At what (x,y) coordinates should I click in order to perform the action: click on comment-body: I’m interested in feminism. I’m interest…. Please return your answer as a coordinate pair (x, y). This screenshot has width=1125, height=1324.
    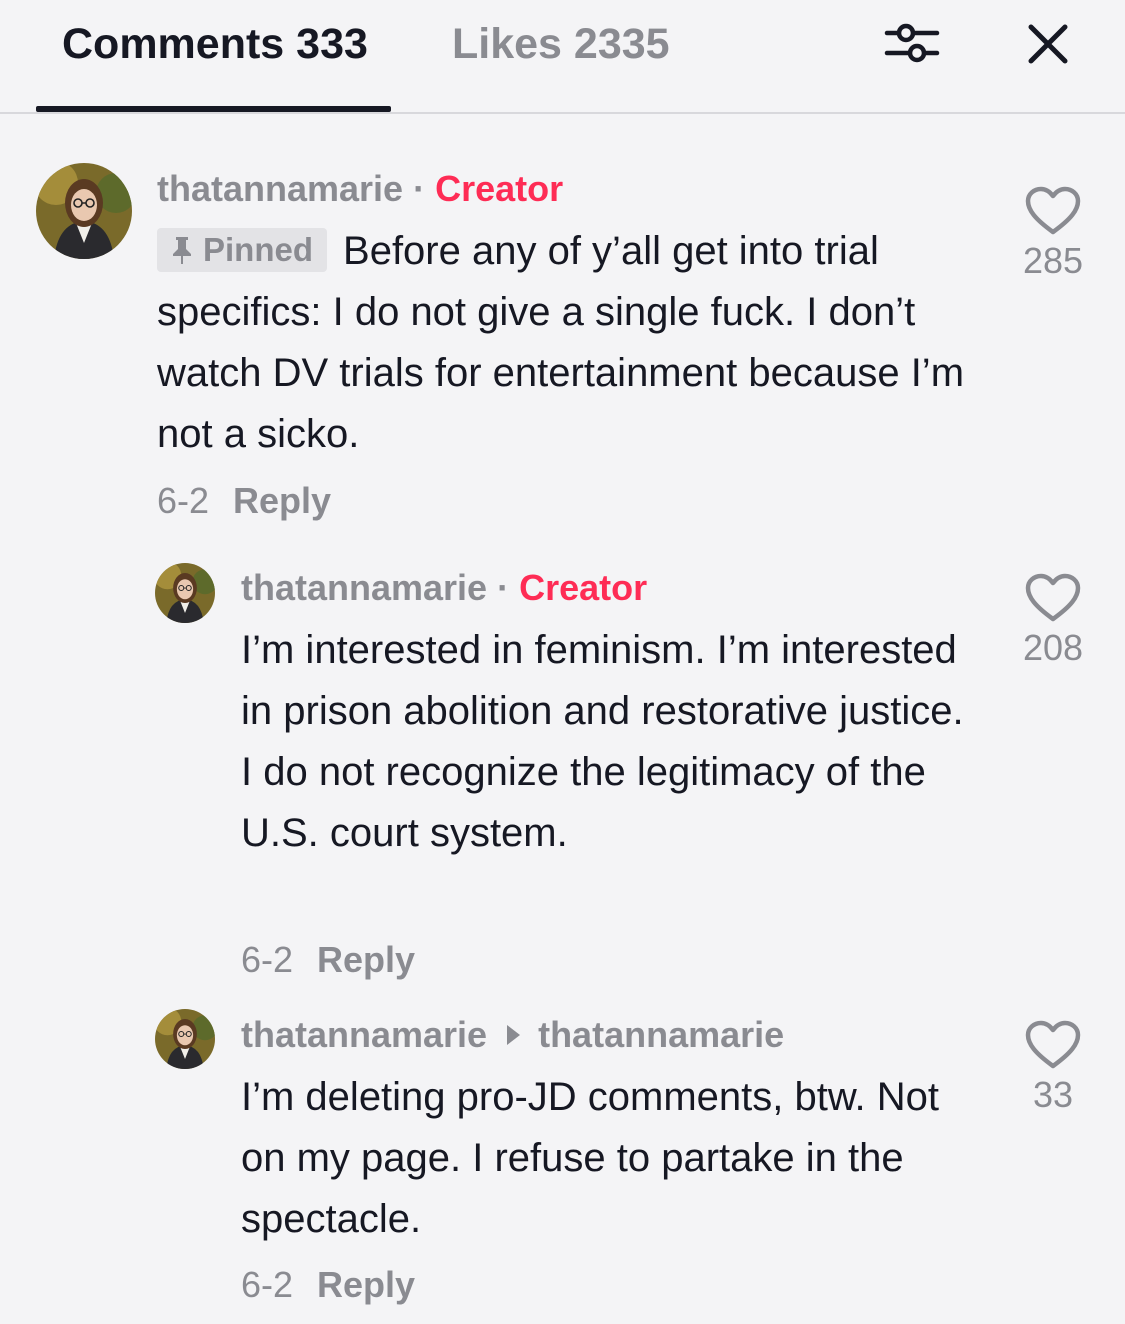
    Looking at the image, I should click on (608, 742).